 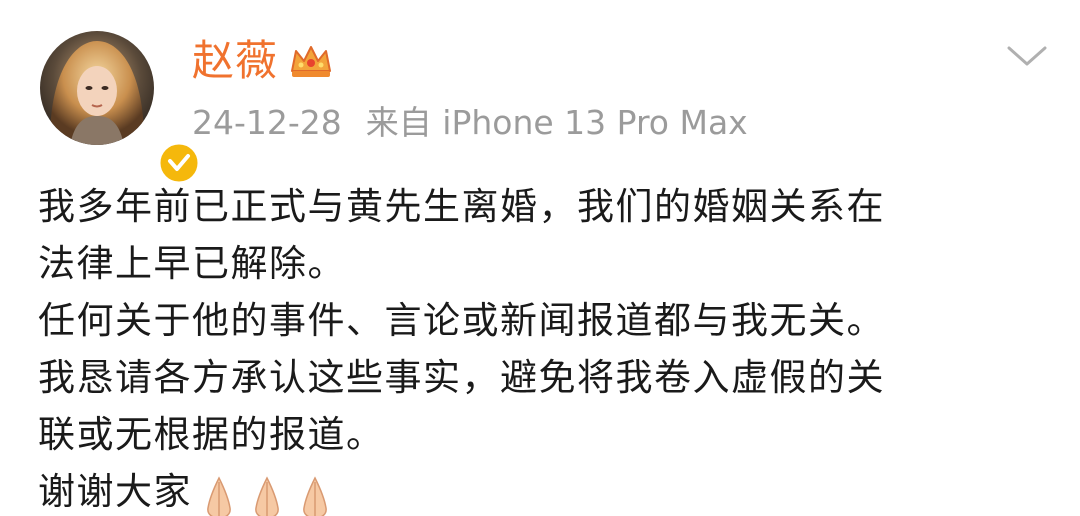 I want to click on post-line: 联或无根据的报道。, so click(x=211, y=434).